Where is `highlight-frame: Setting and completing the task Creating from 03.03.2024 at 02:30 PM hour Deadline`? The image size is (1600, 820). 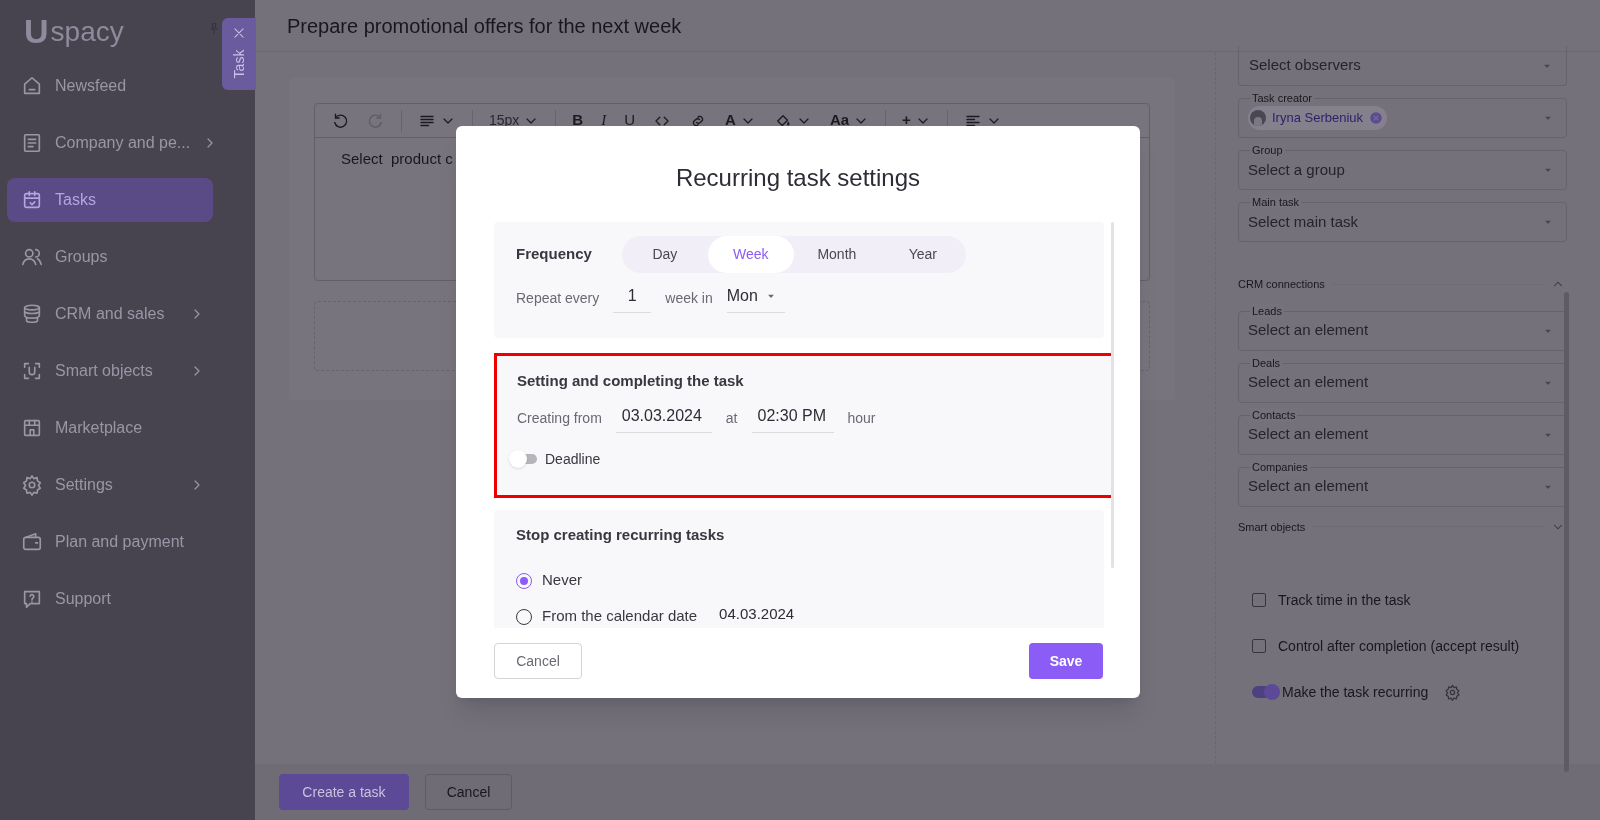 highlight-frame: Setting and completing the task Creating from 03.03.2024 at 02:30 PM hour Deadline is located at coordinates (804, 425).